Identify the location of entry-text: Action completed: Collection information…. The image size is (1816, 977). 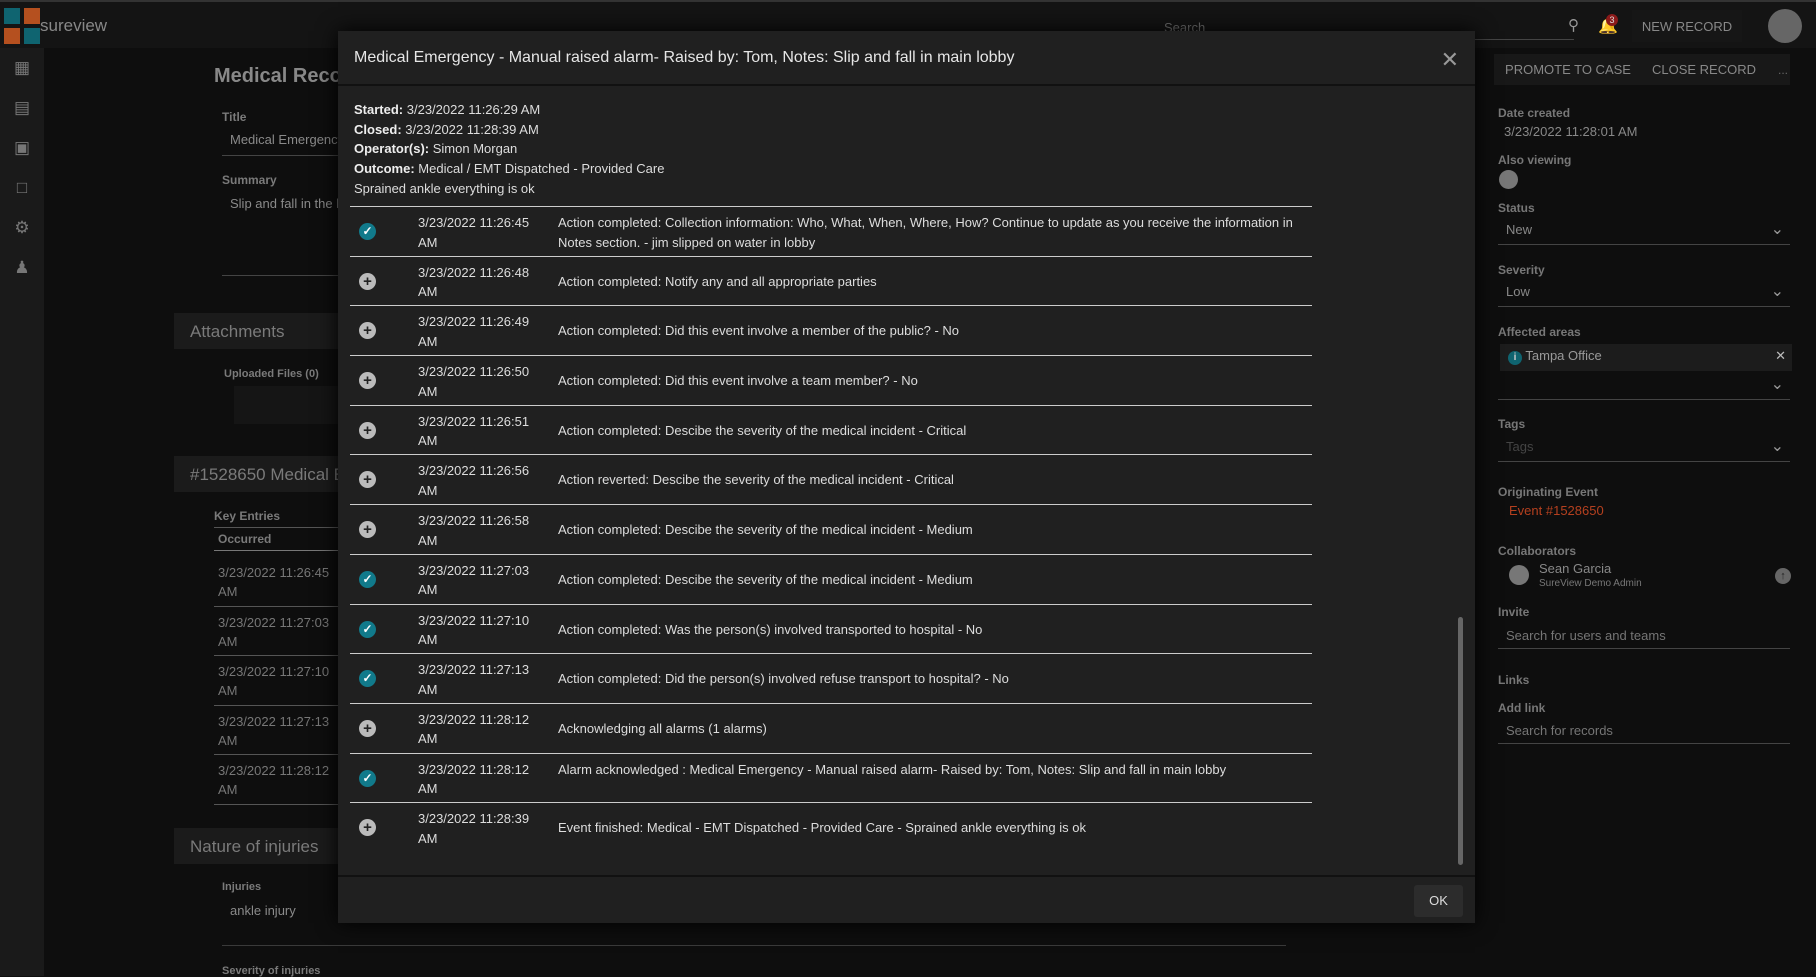
(925, 232).